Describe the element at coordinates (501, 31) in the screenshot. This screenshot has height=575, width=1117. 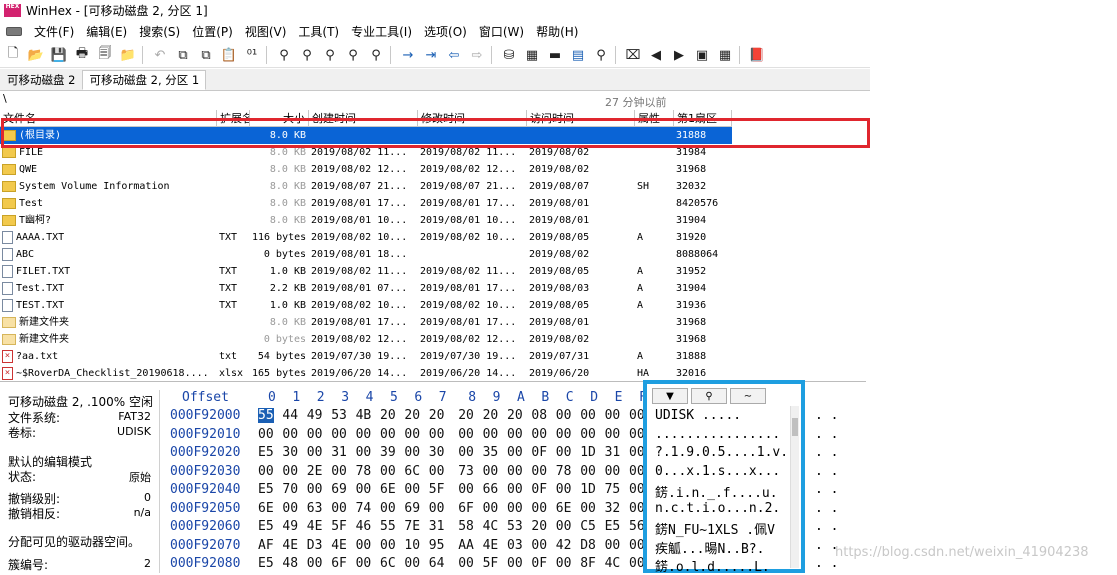
I see `menu-item: 窗口(W)` at that location.